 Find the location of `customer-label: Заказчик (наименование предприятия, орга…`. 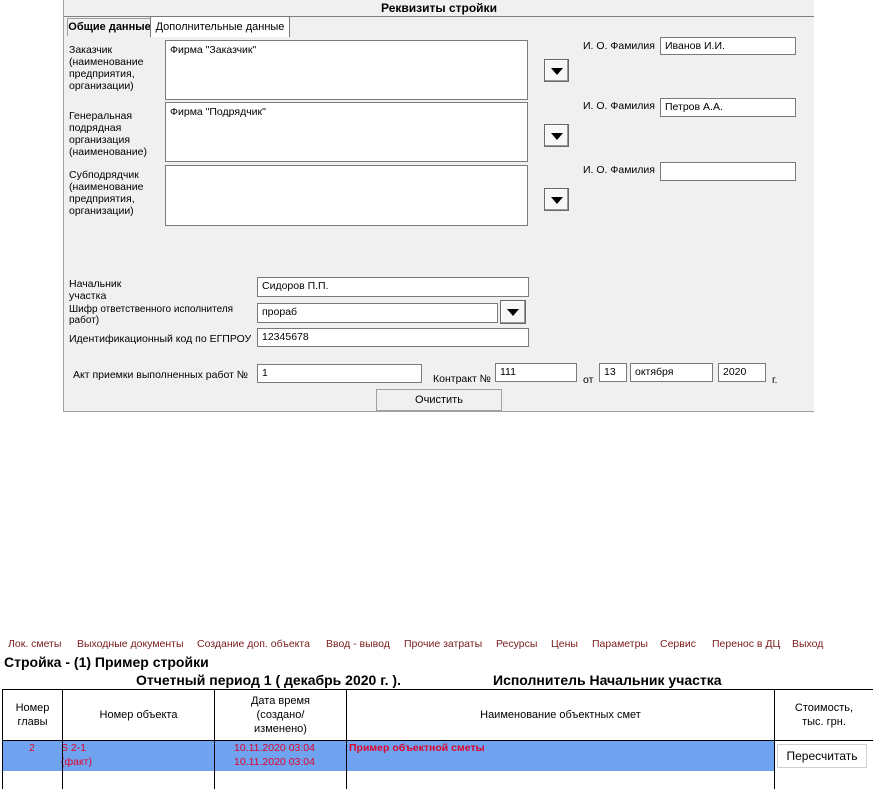

customer-label: Заказчик (наименование предприятия, орга… is located at coordinates (106, 68).